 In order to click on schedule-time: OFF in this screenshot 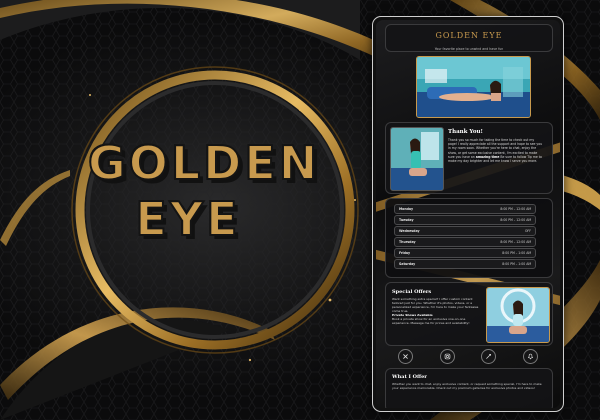, I will do `click(528, 230)`.